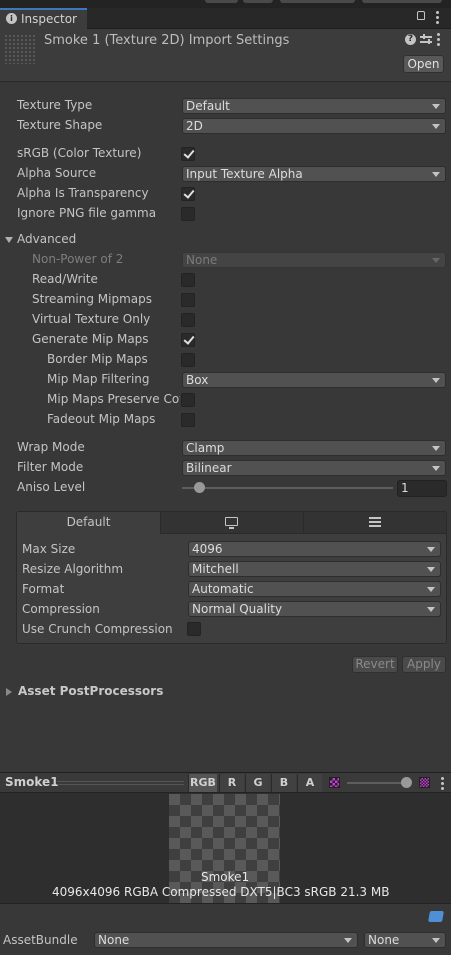  Describe the element at coordinates (314, 569) in the screenshot. I see `resize-algorithm-dropdown: Mitchell` at that location.